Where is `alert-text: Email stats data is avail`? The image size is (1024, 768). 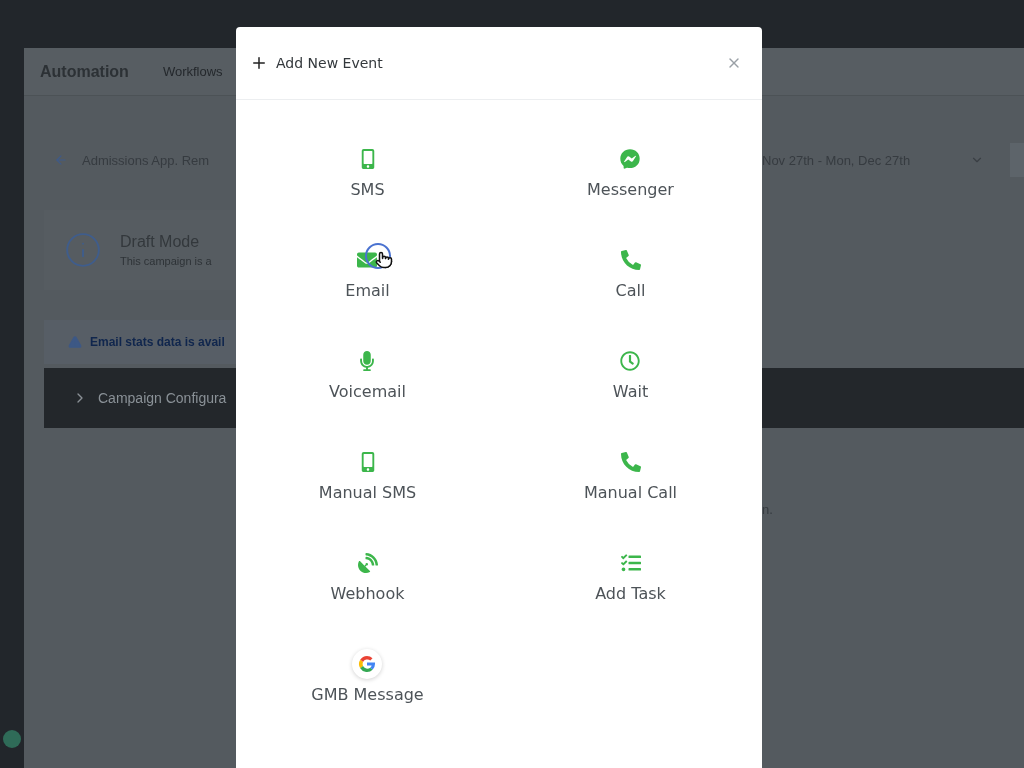 alert-text: Email stats data is avail is located at coordinates (157, 342).